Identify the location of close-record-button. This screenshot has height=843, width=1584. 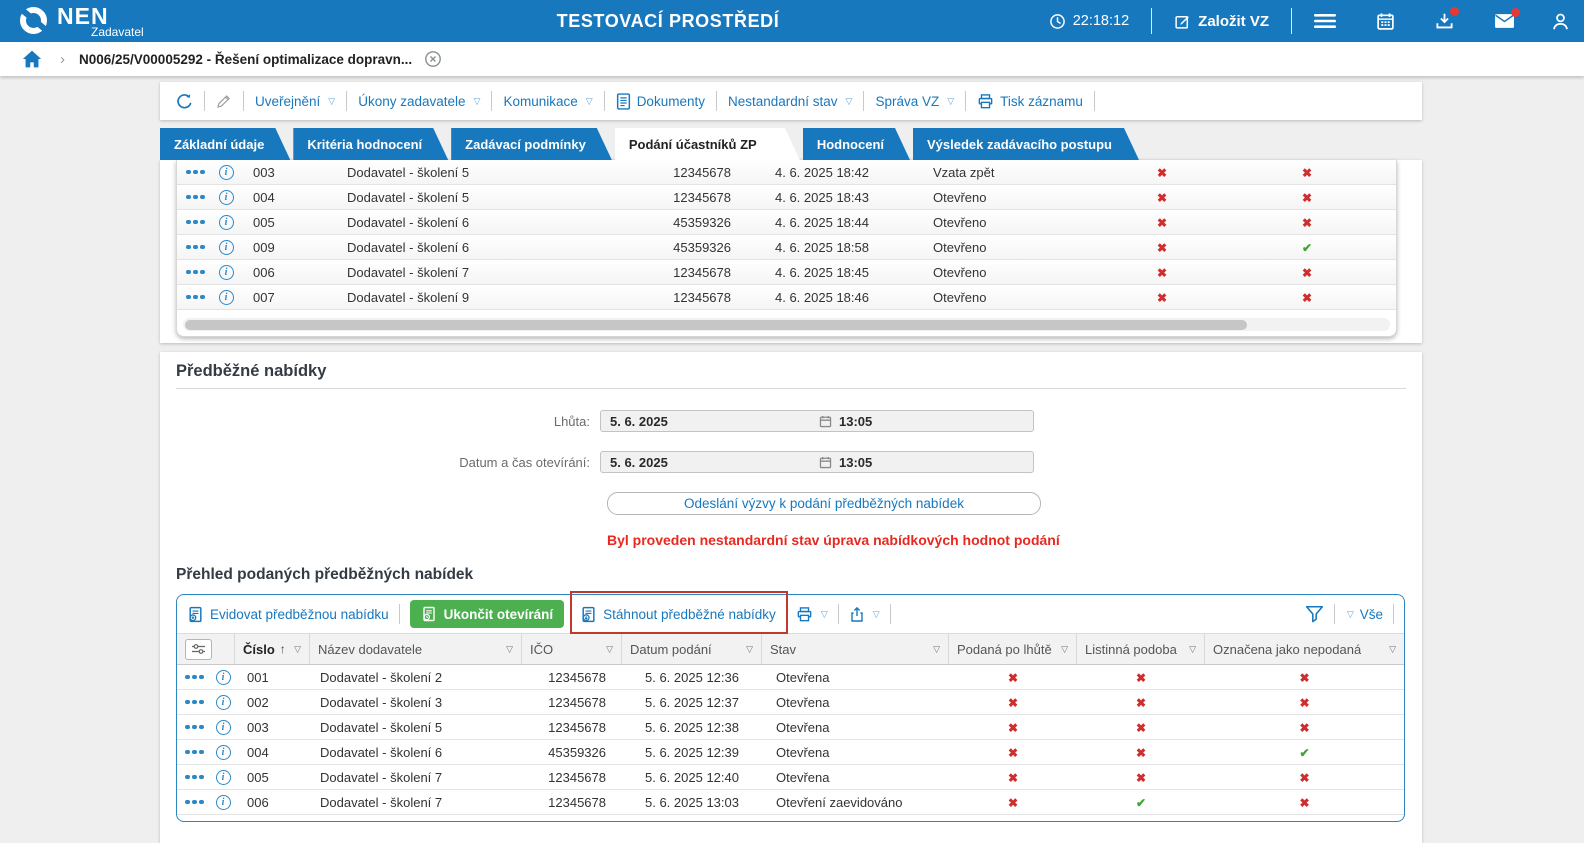
(433, 59).